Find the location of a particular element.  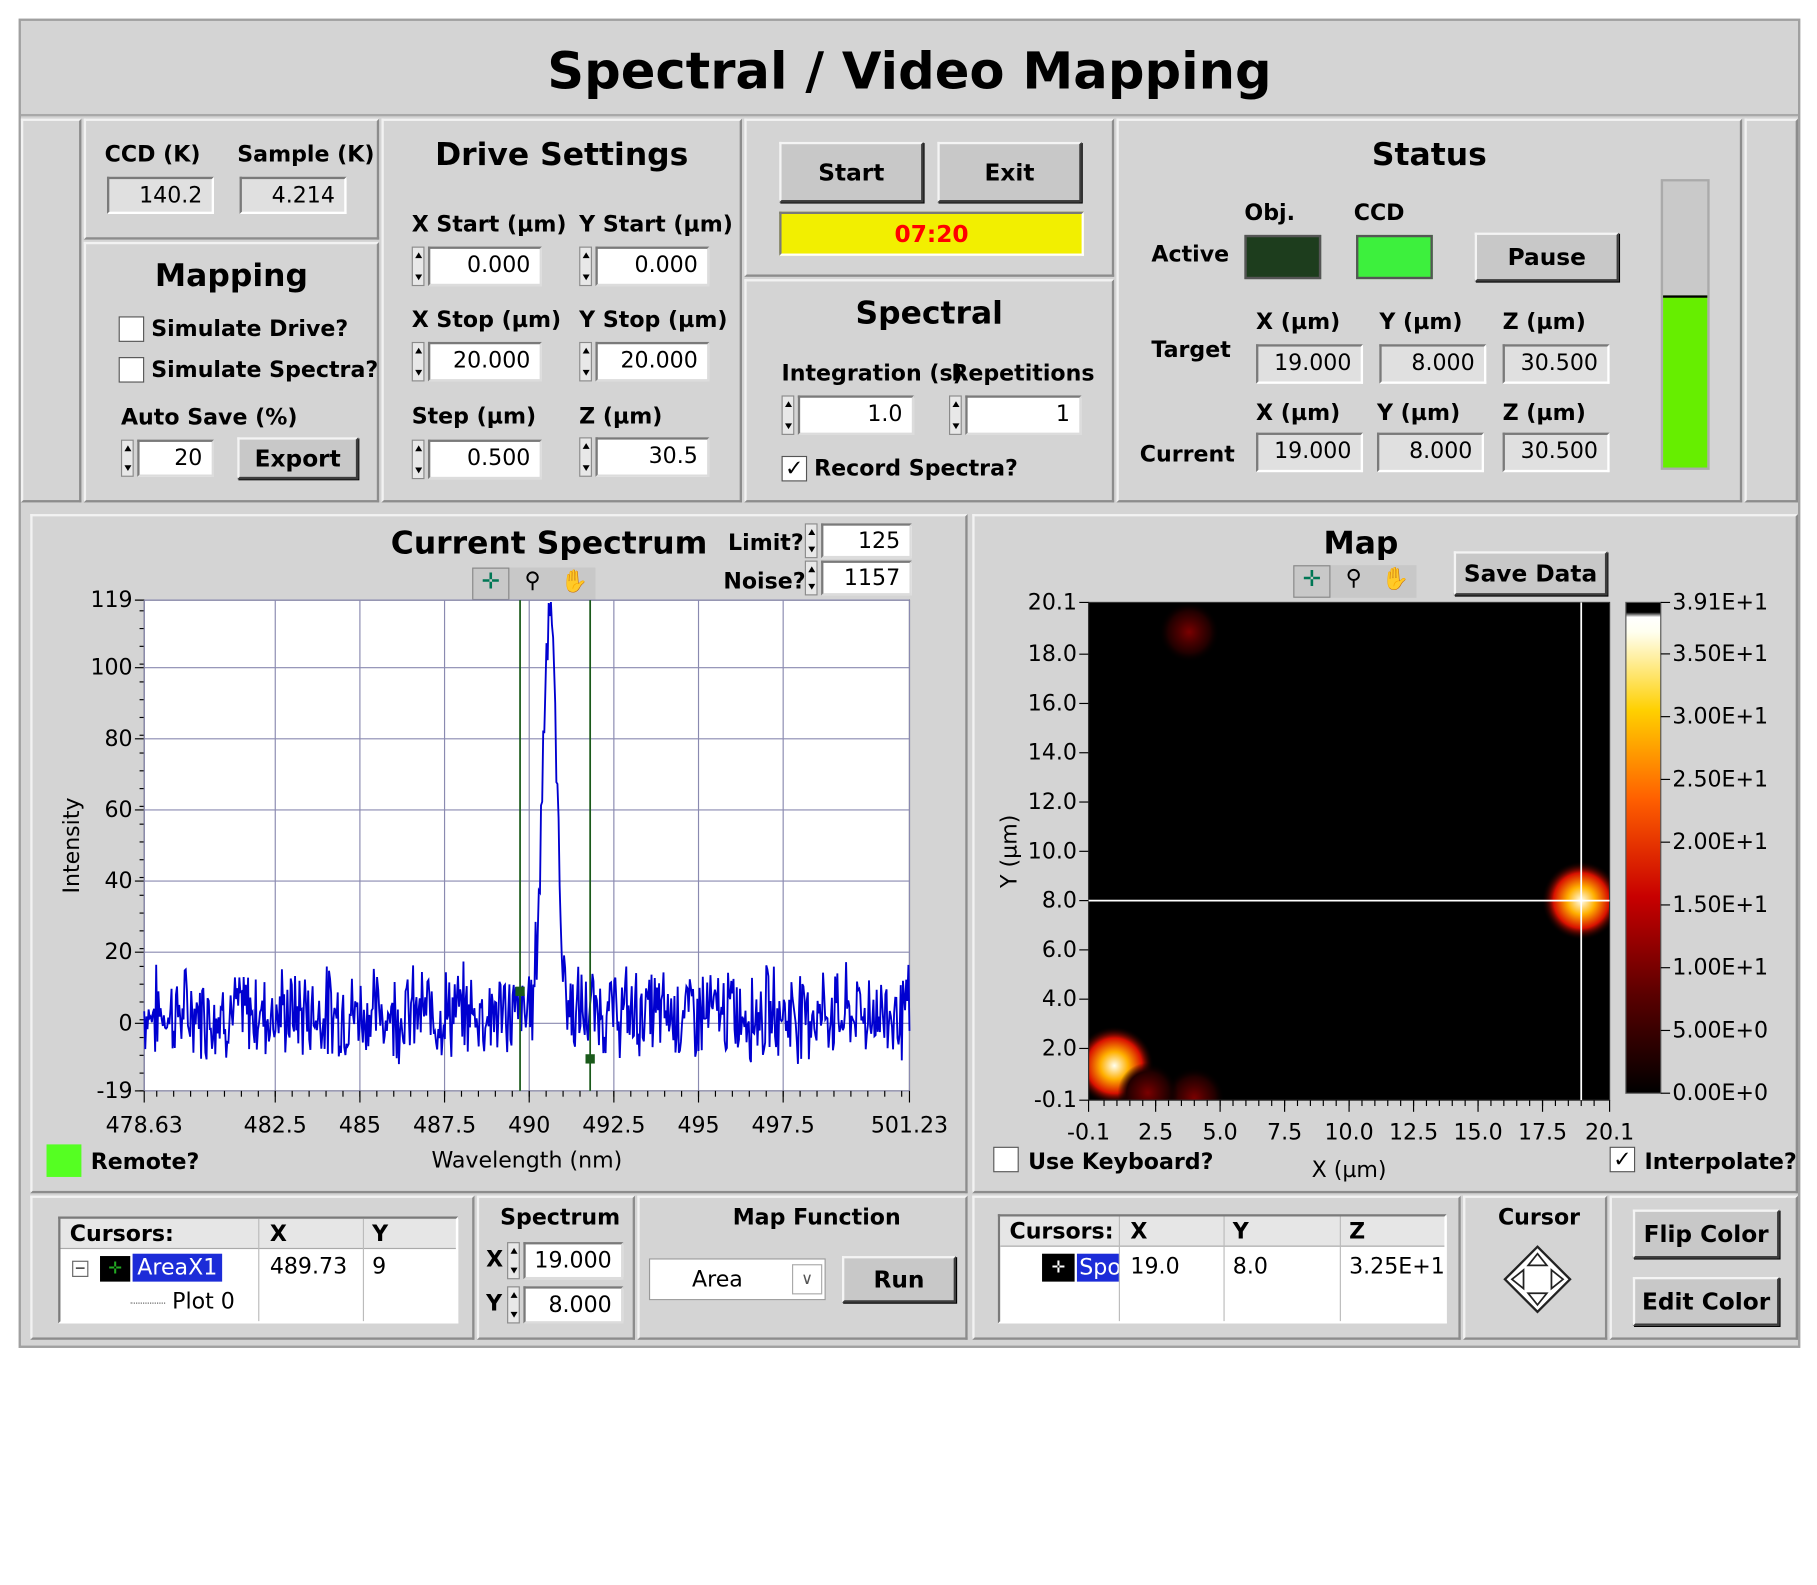

map-x-tick-label: 12.5 is located at coordinates (1413, 1133).